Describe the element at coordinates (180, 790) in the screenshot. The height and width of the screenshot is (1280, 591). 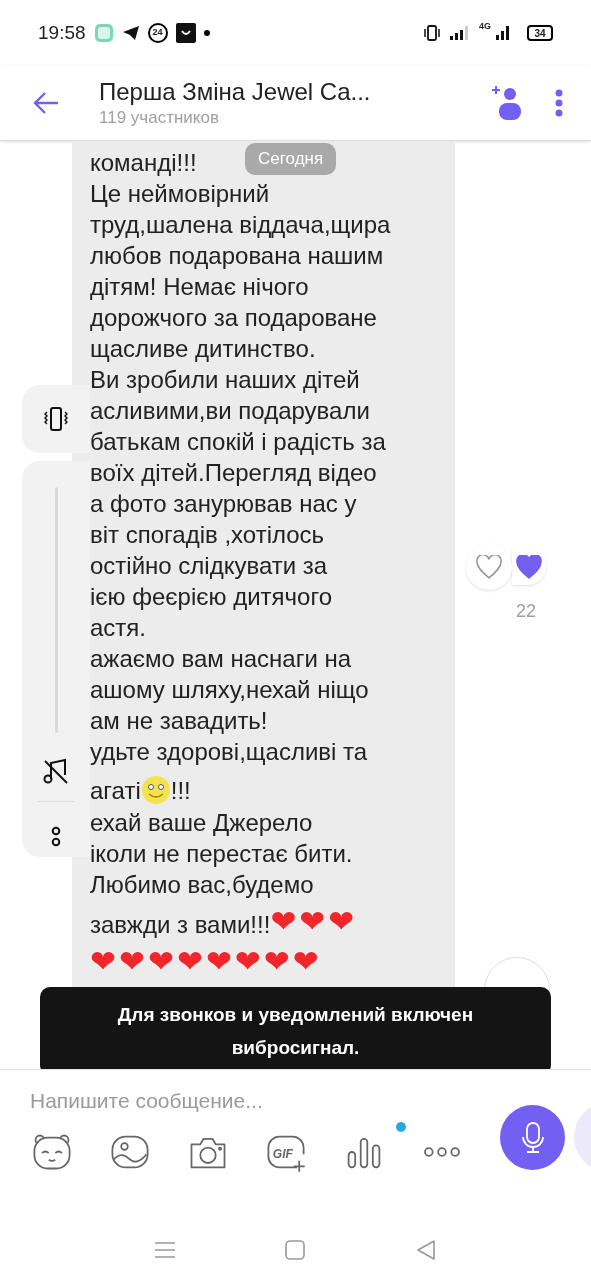
I see `message-line: !!!` at that location.